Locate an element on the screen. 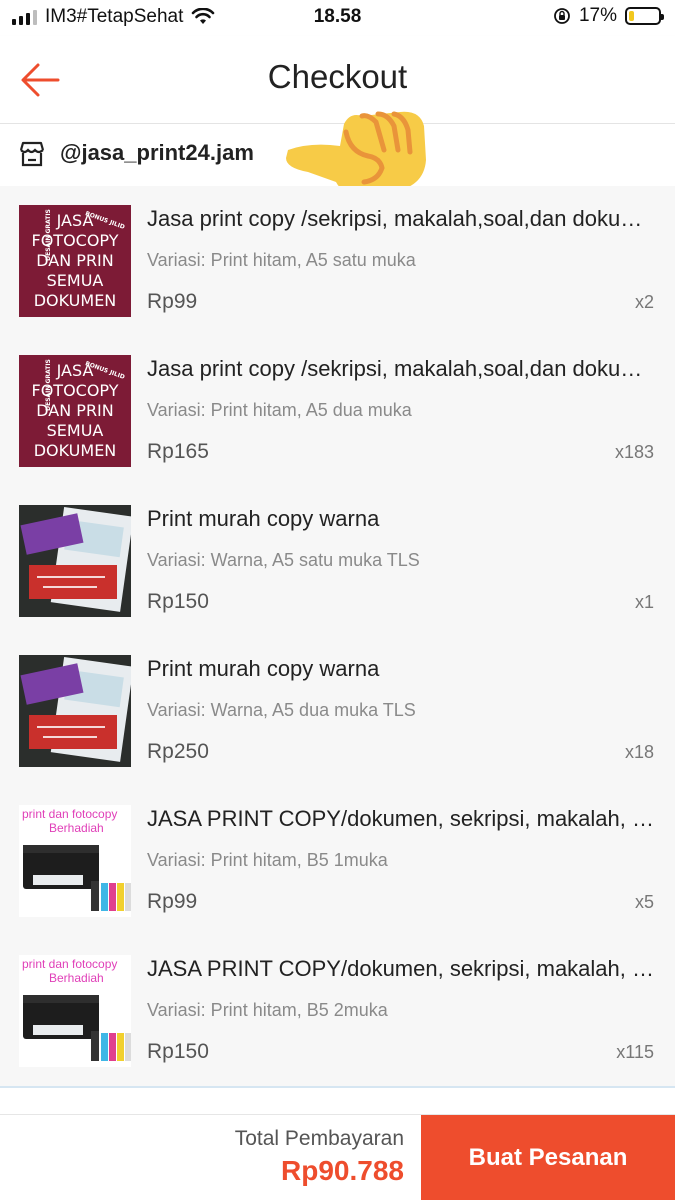  page-title: Checkout is located at coordinates (337, 76).